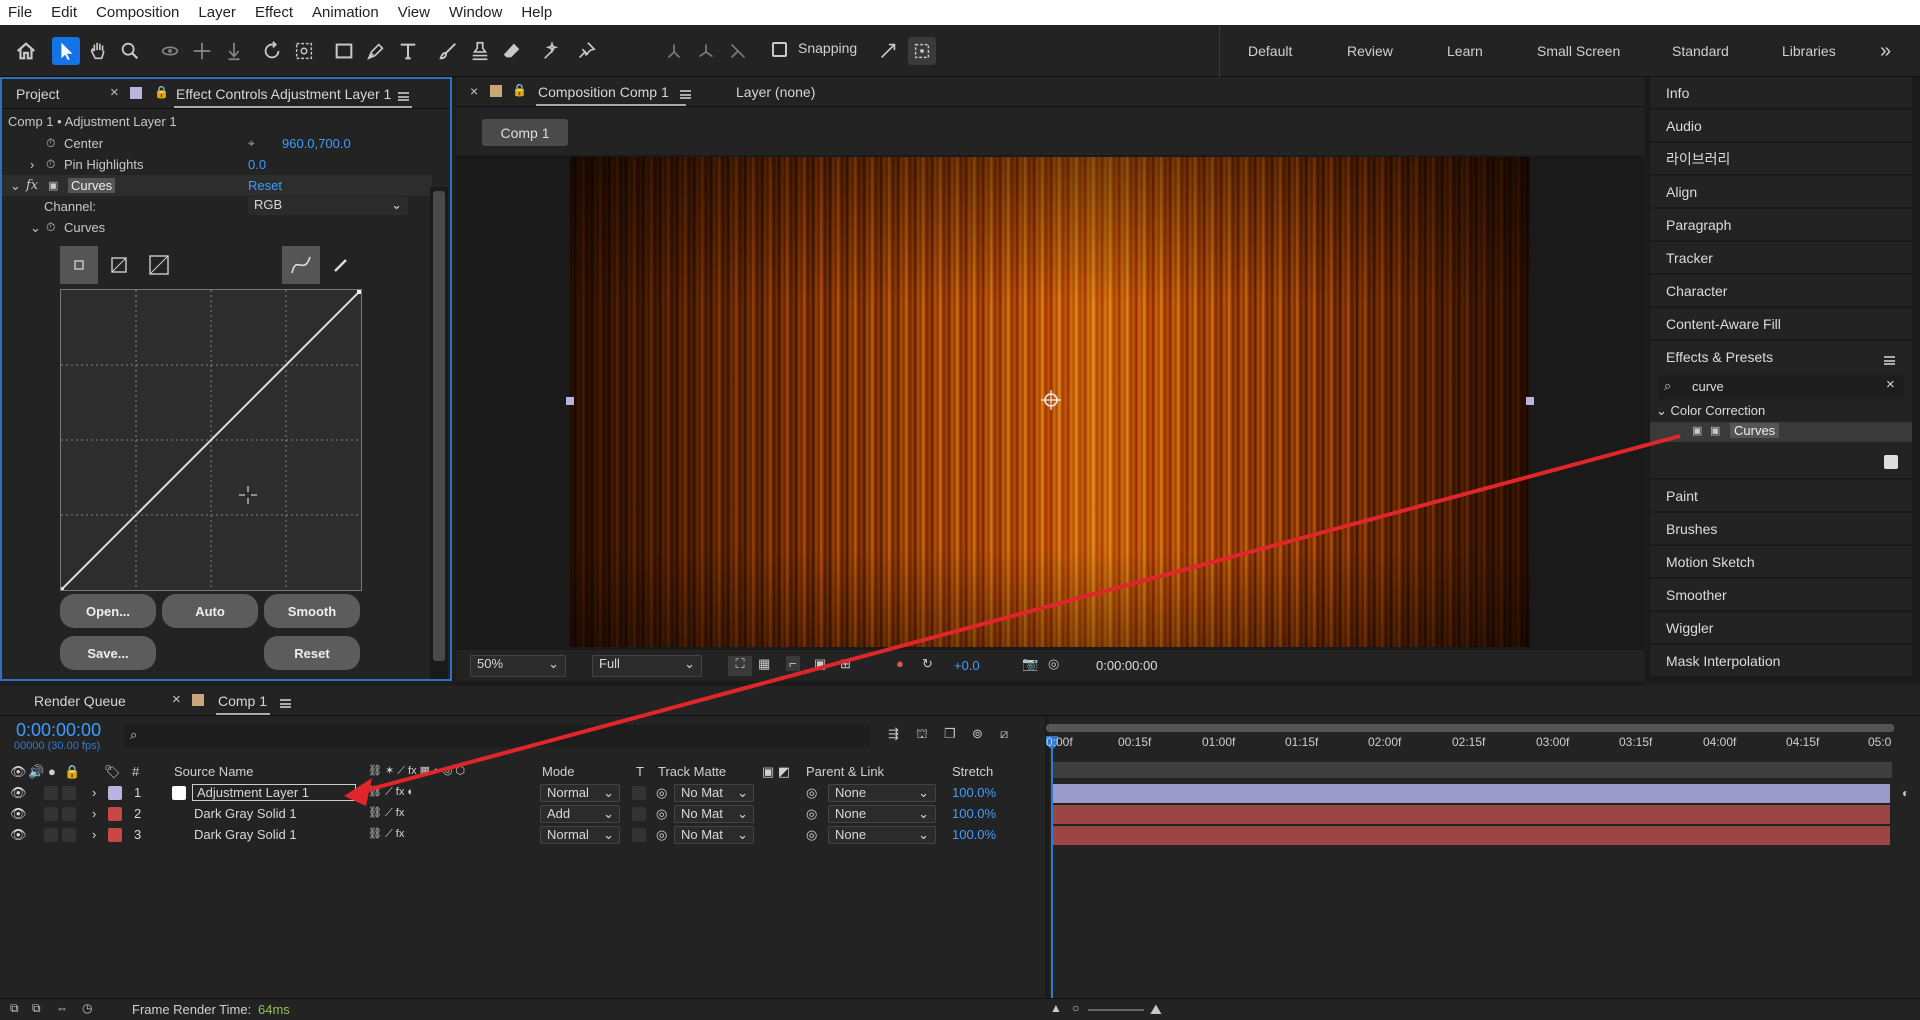 Image resolution: width=1920 pixels, height=1020 pixels. Describe the element at coordinates (580, 793) in the screenshot. I see `layer-mode-select: Normal ⌄` at that location.